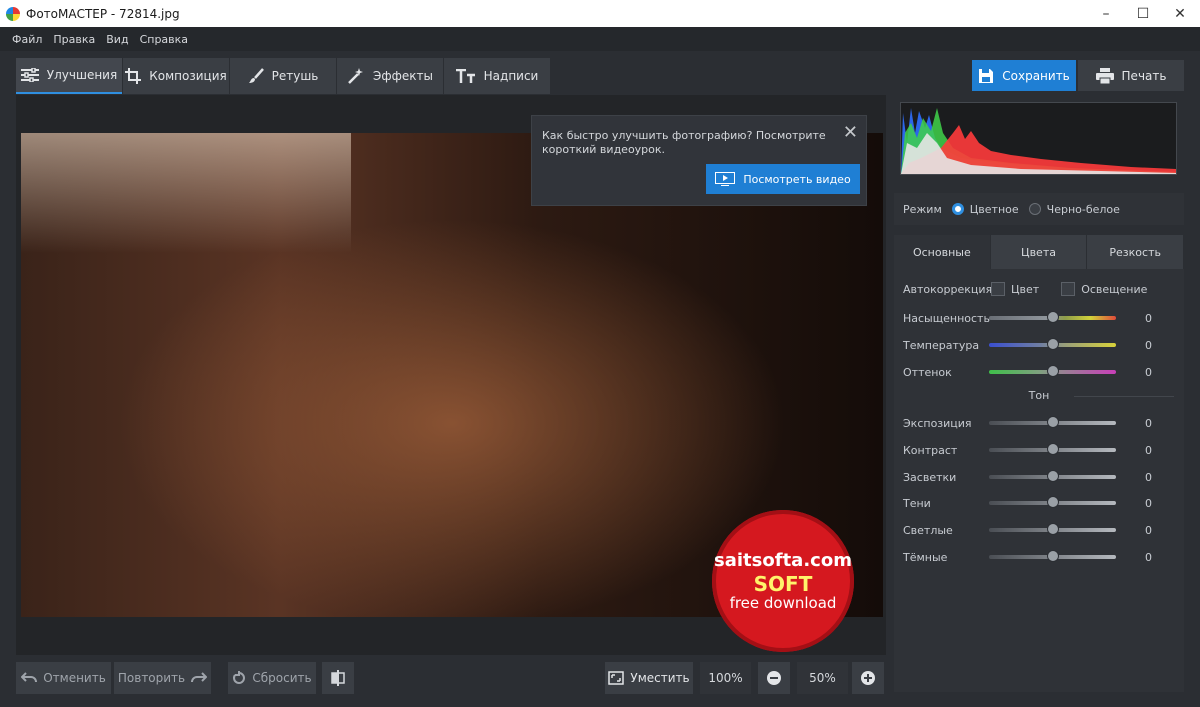 This screenshot has width=1200, height=707. Describe the element at coordinates (774, 678) in the screenshot. I see `zoom-out-button` at that location.